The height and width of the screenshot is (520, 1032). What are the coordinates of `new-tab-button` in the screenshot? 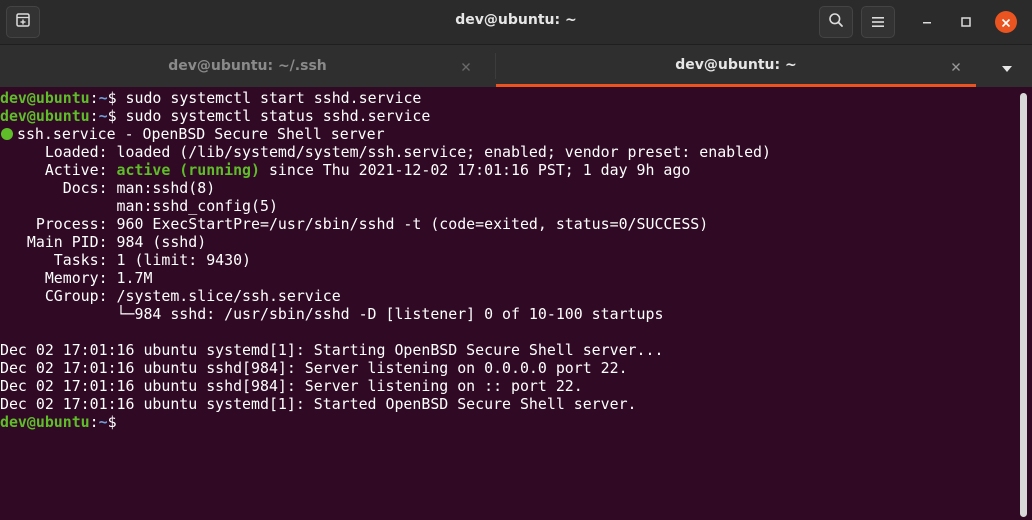 It's located at (23, 22).